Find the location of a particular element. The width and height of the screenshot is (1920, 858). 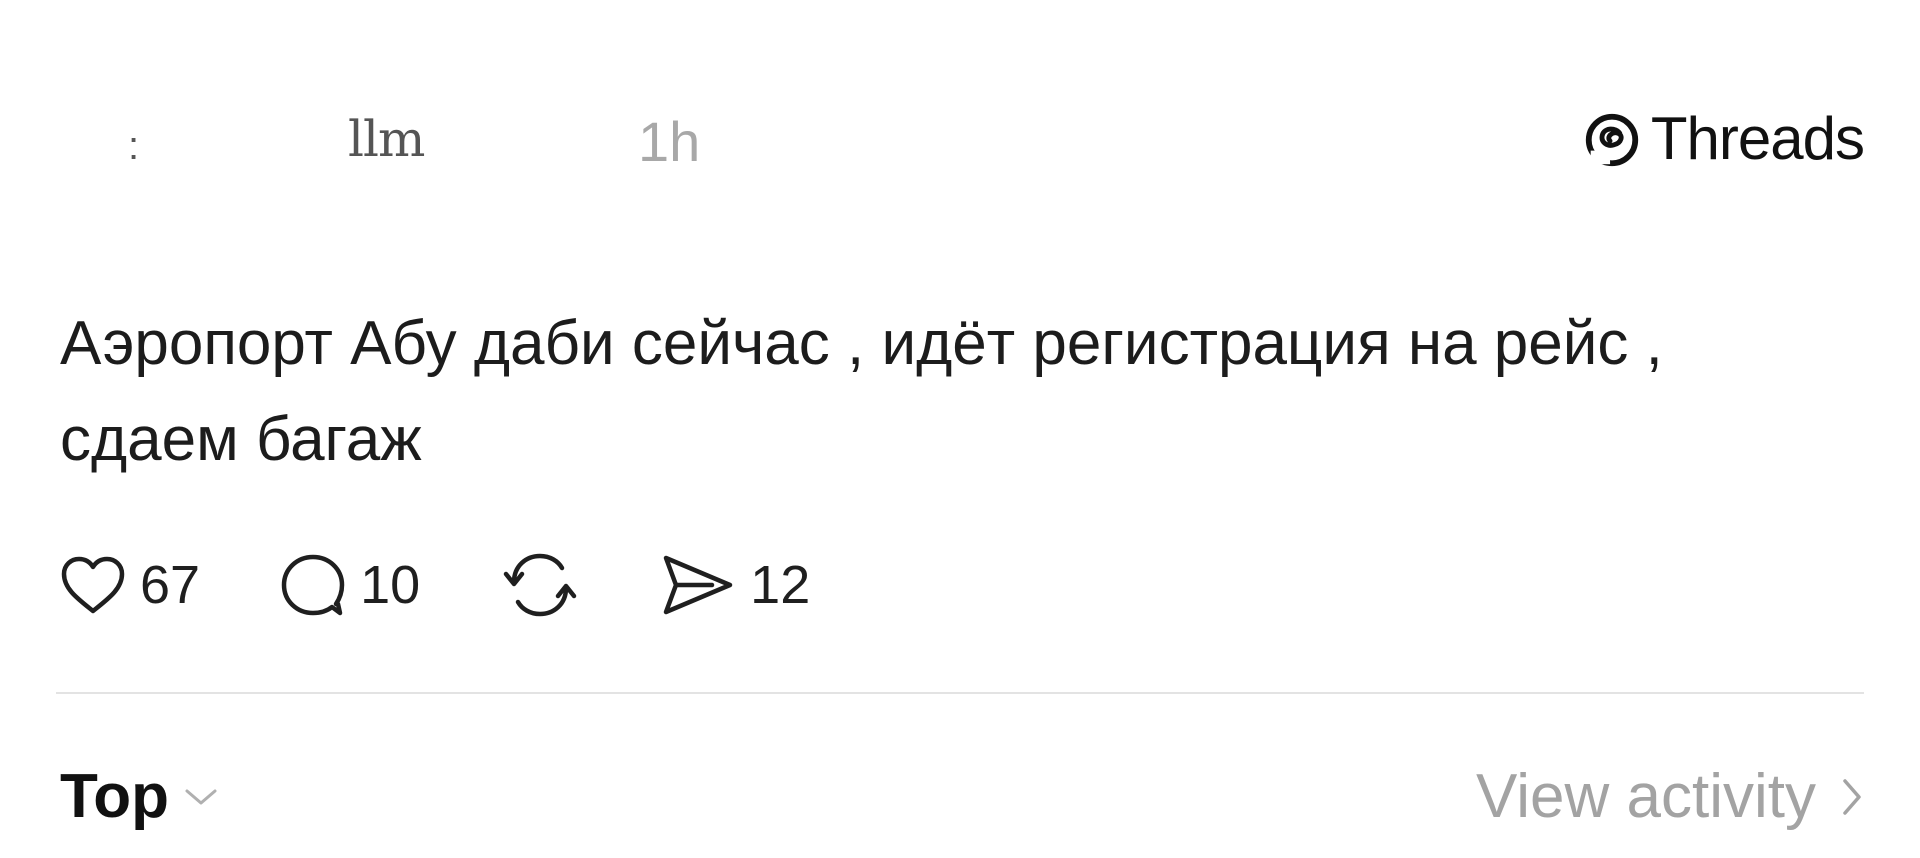

post-actions: 67 10 12 is located at coordinates (475, 585).